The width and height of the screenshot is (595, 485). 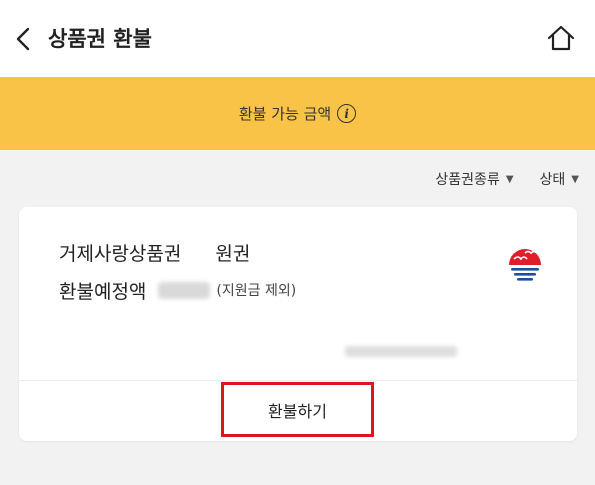 What do you see at coordinates (297, 409) in the screenshot?
I see `refund-button: 환불하기` at bounding box center [297, 409].